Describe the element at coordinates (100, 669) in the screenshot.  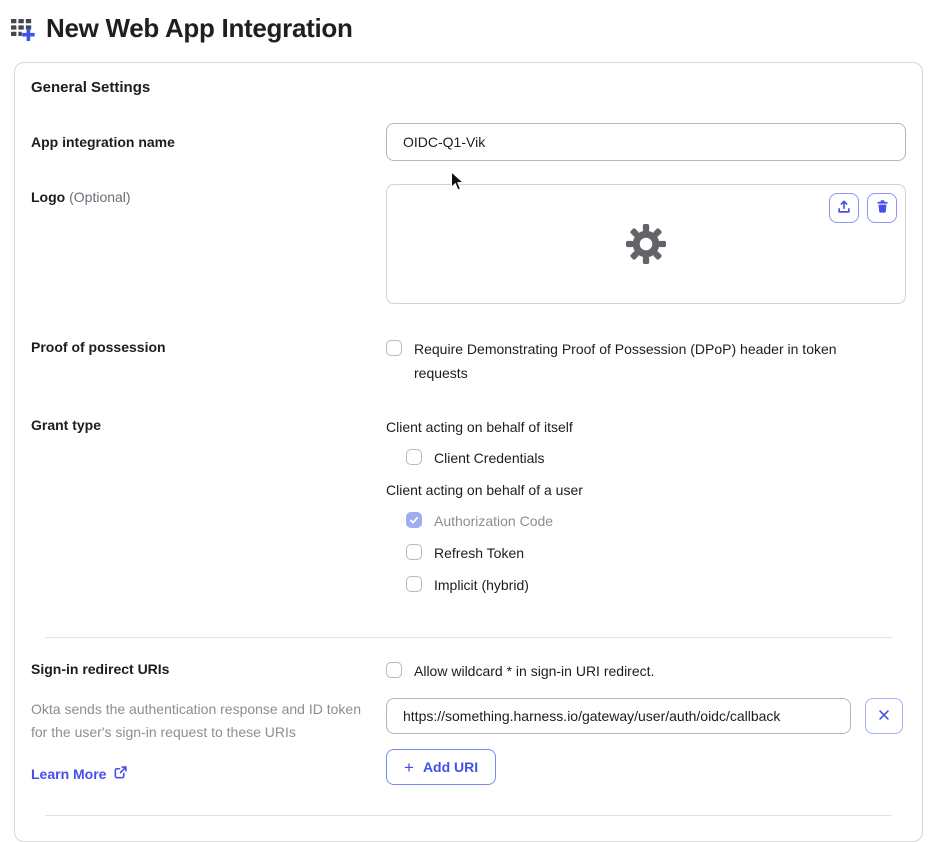
I see `redirect-uris-label: Sign-in redirect URIs` at that location.